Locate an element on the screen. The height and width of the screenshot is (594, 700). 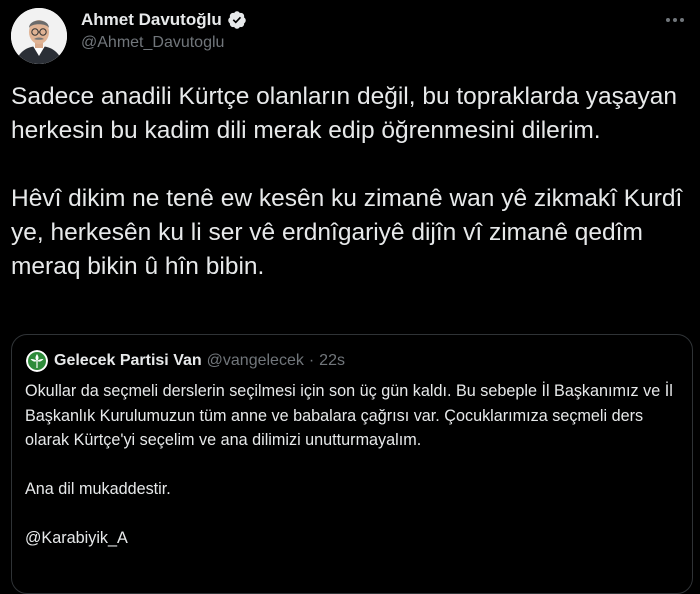
verified-badge-icon is located at coordinates (236, 20).